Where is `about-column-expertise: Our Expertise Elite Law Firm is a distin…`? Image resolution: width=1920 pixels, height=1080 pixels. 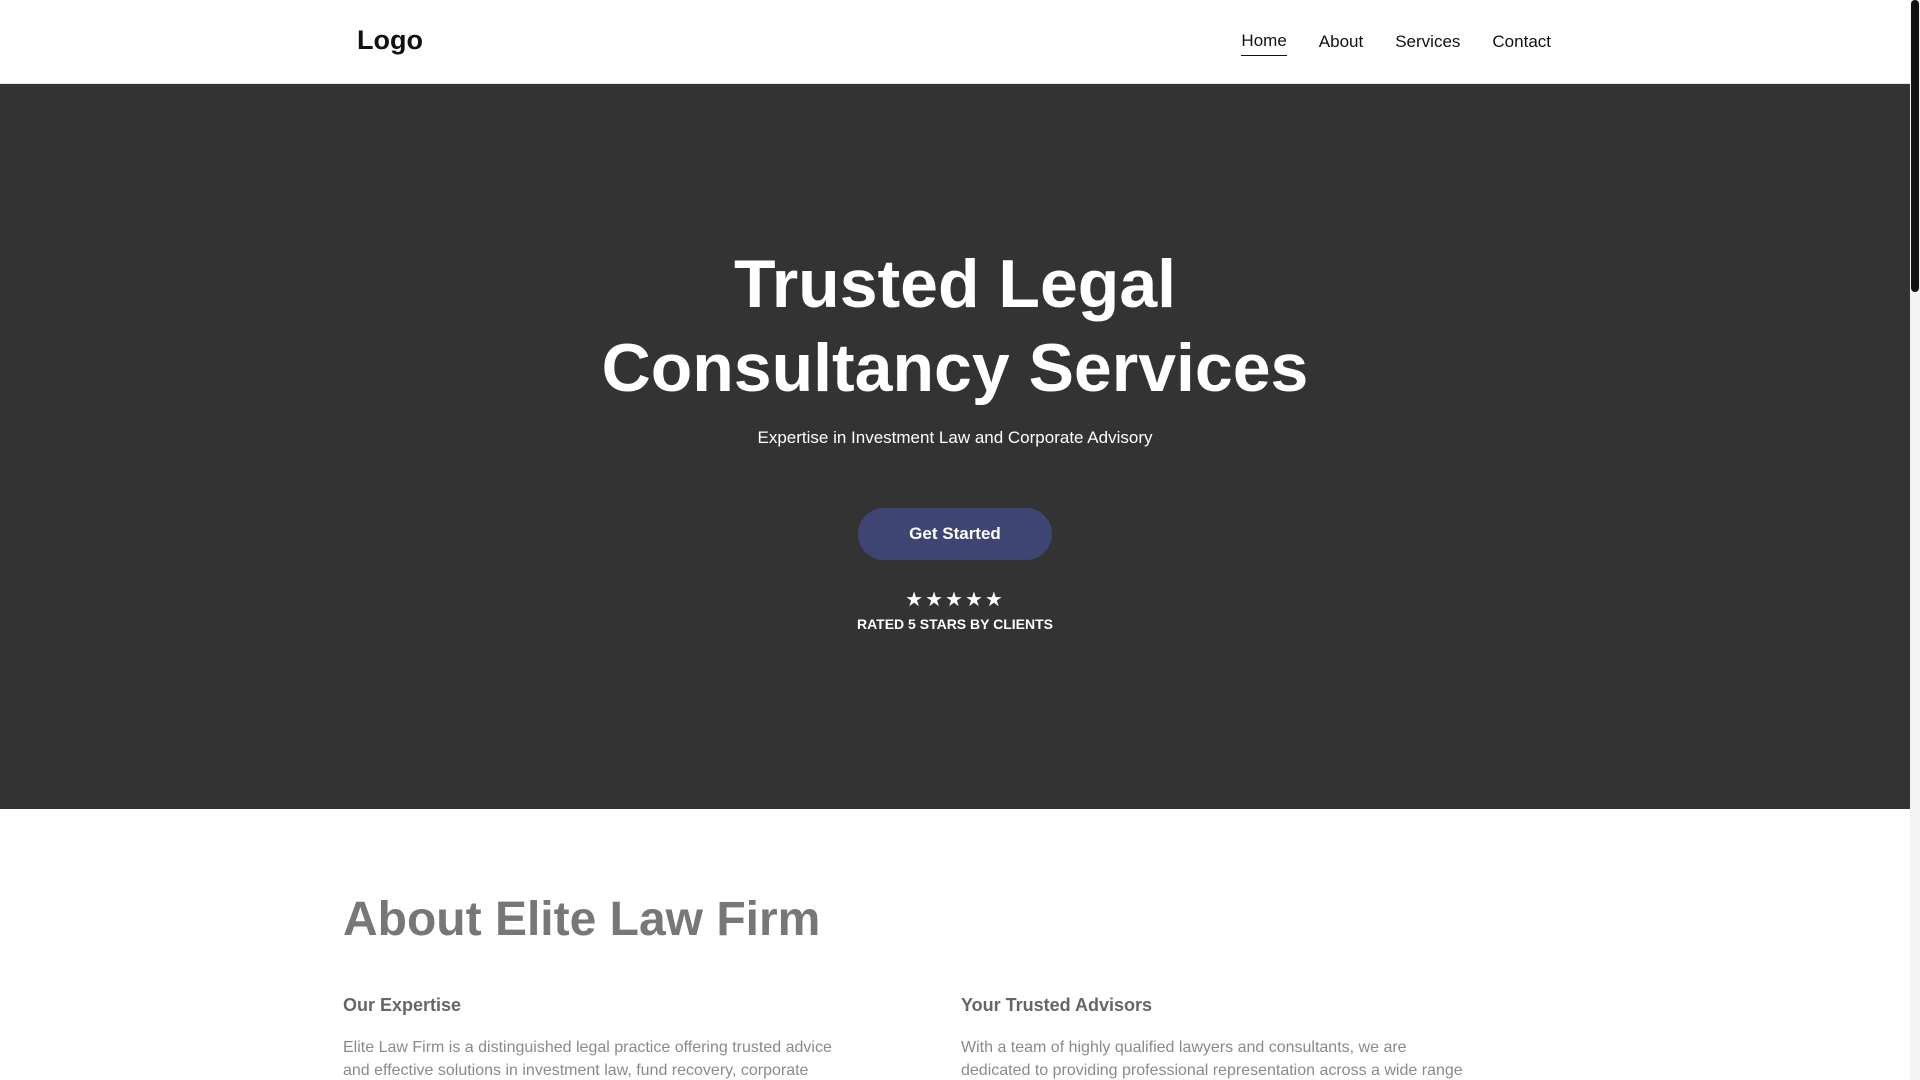 about-column-expertise: Our Expertise Elite Law Firm is a distin… is located at coordinates (598, 1037).